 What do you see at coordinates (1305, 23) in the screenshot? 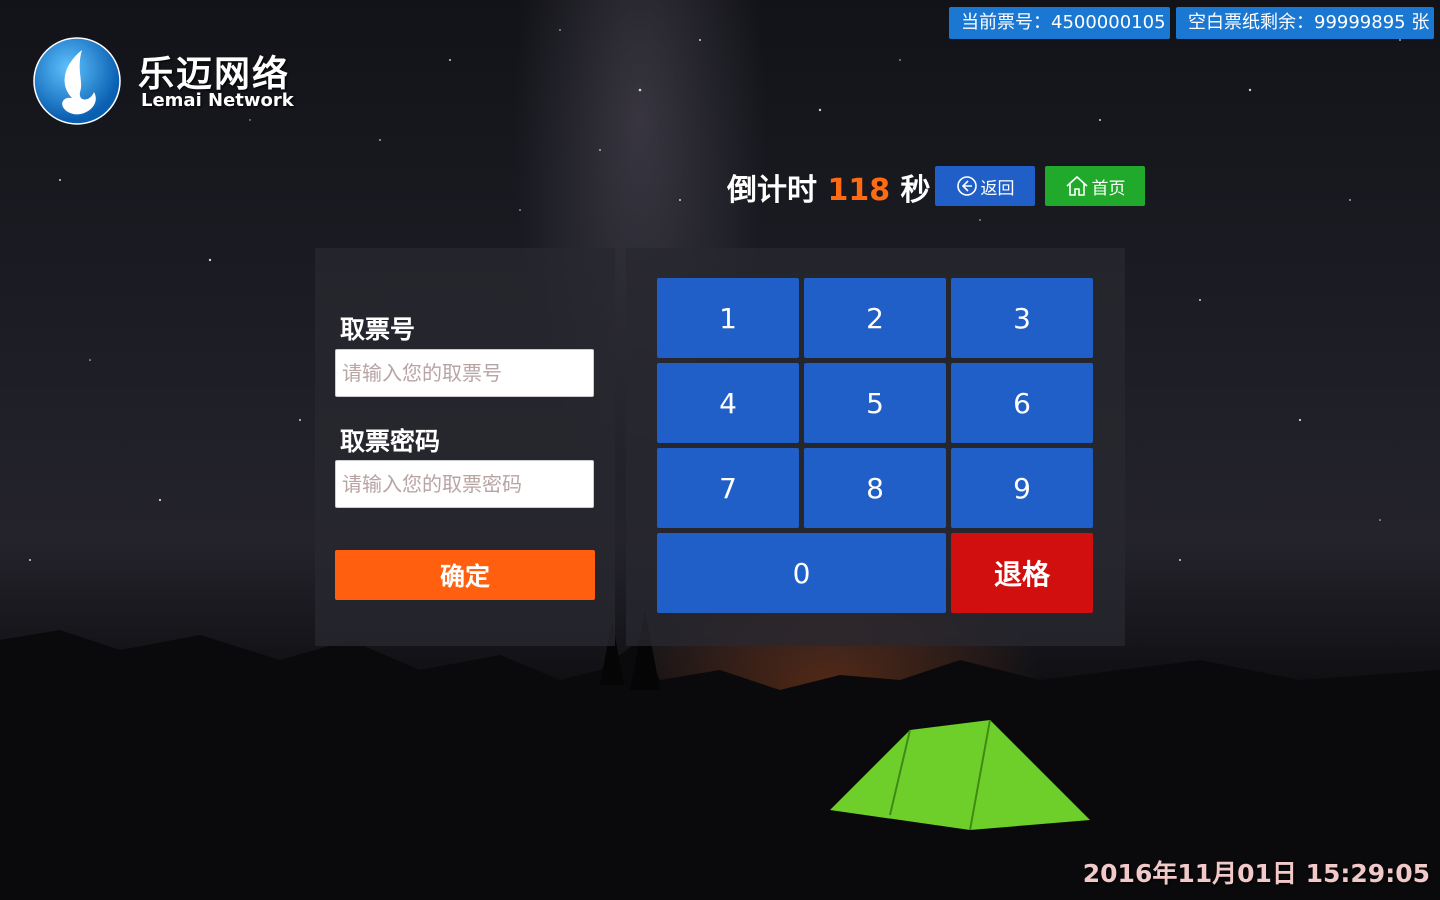
I see `paper-remaining-badge: 空白票纸剩余：99999895 张` at bounding box center [1305, 23].